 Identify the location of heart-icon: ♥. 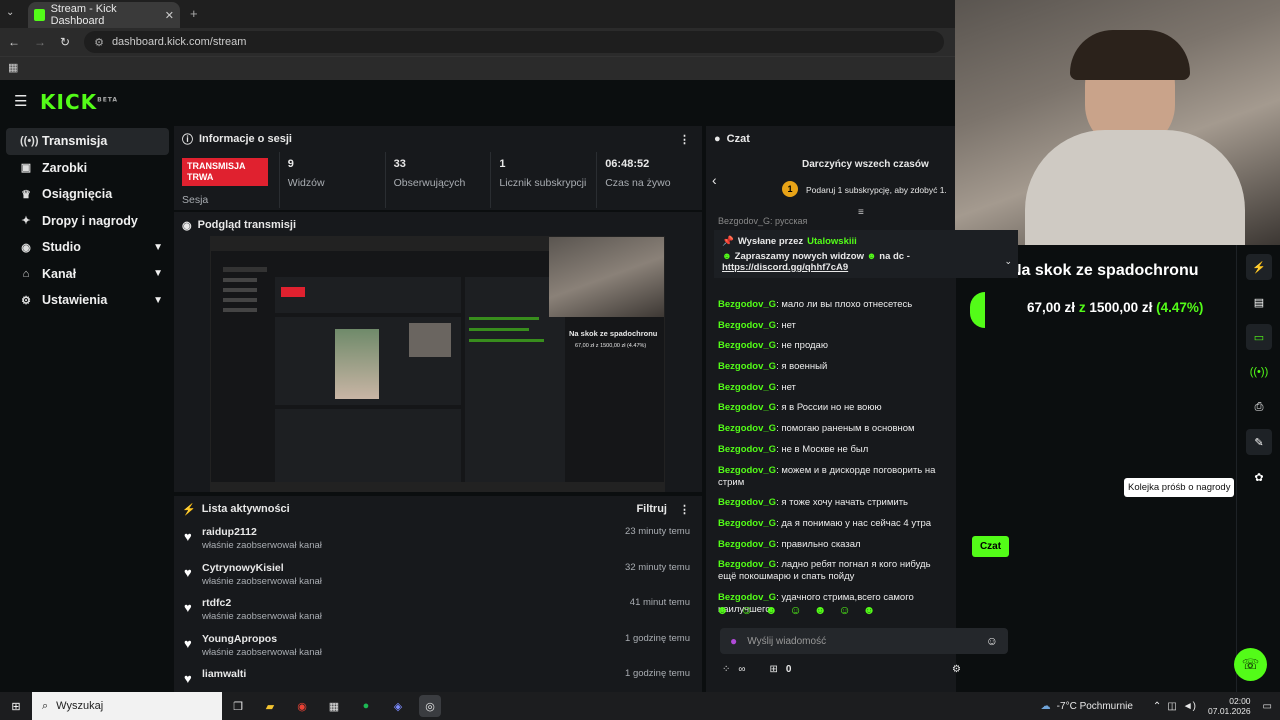
(188, 643).